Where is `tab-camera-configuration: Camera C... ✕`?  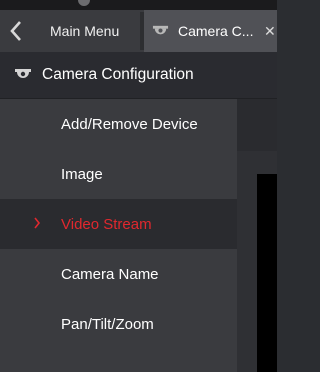
tab-camera-configuration: Camera C... ✕ is located at coordinates (210, 31).